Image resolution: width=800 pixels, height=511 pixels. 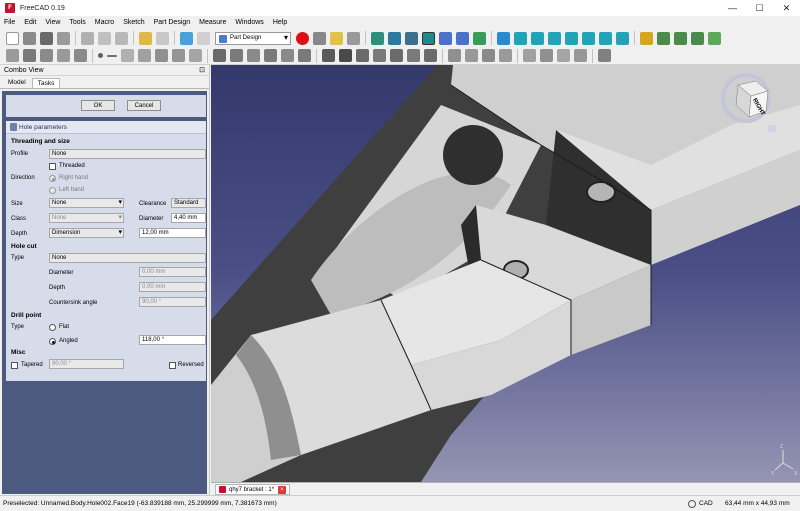 I want to click on maximize-button: ☐, so click(x=759, y=8).